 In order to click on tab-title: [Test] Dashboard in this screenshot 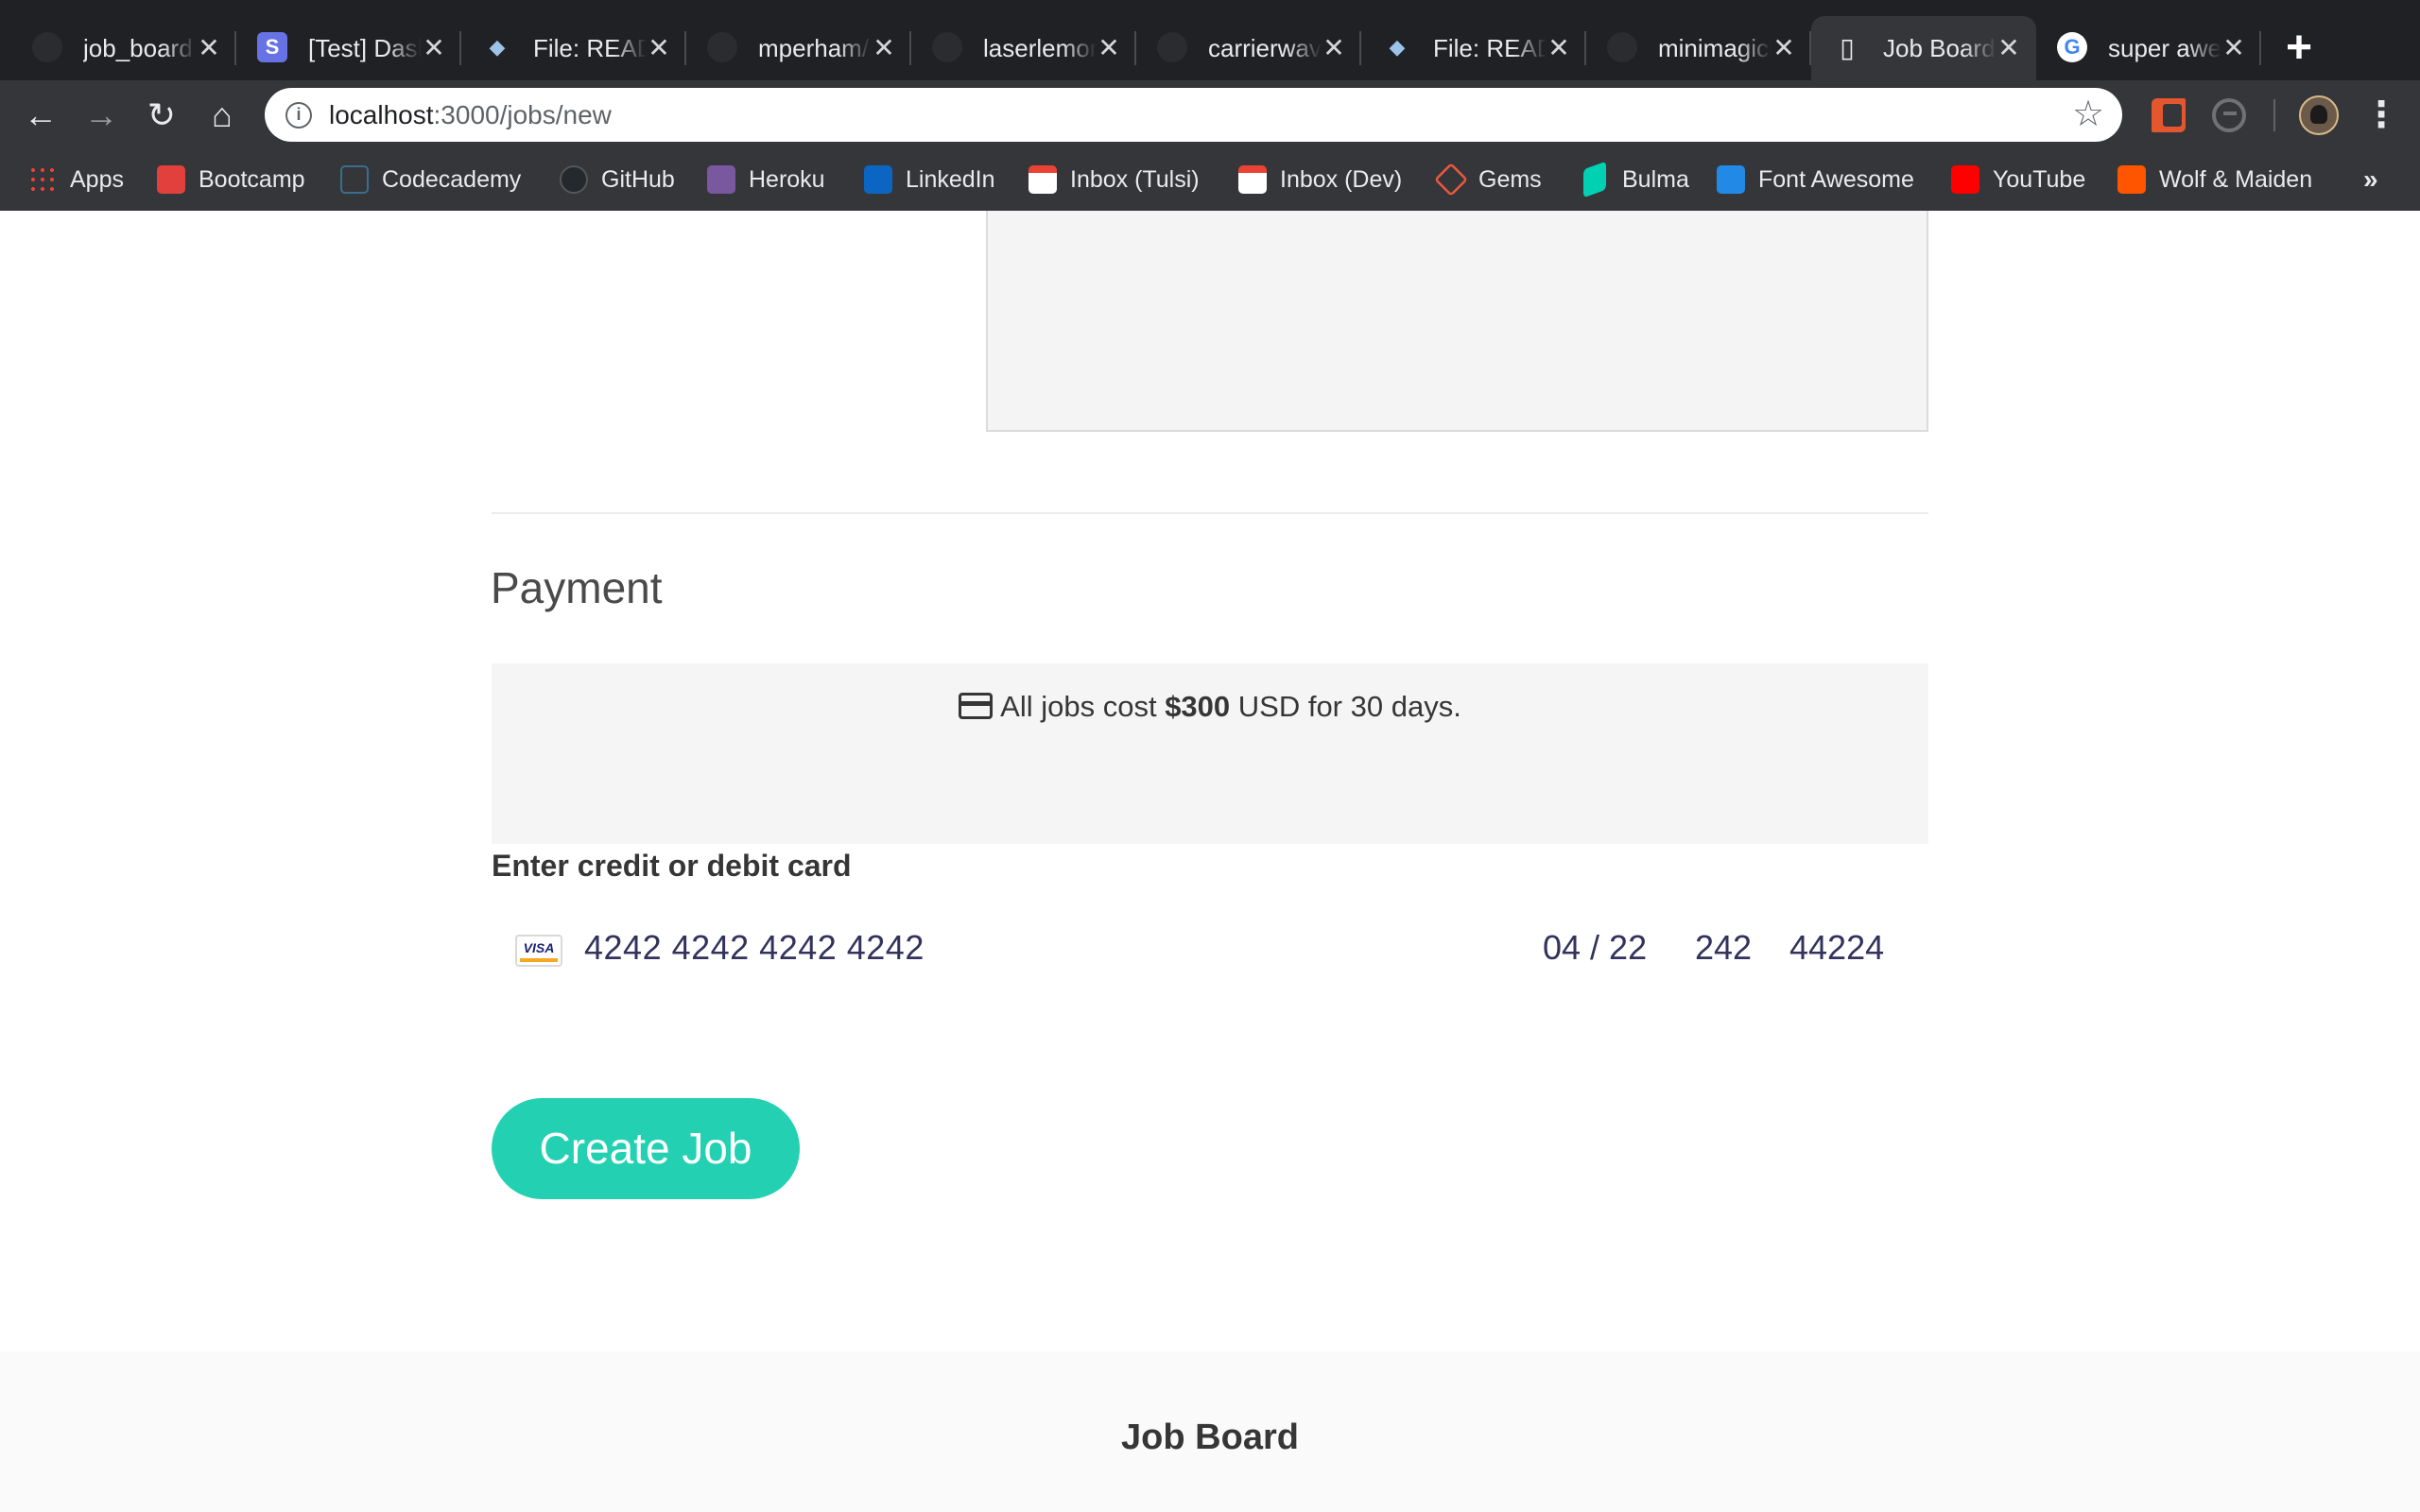, I will do `click(365, 48)`.